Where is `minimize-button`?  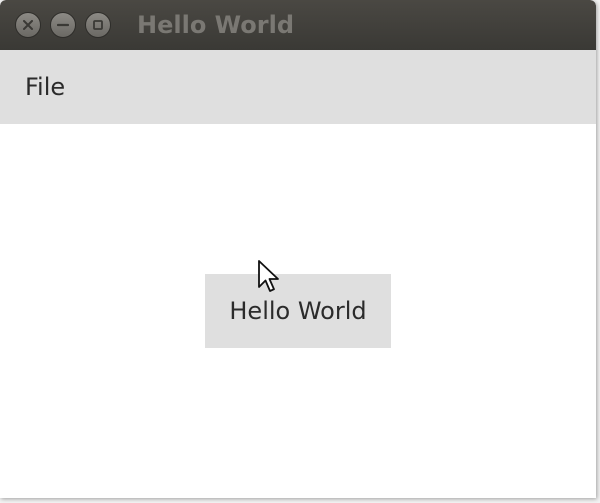 minimize-button is located at coordinates (63, 25).